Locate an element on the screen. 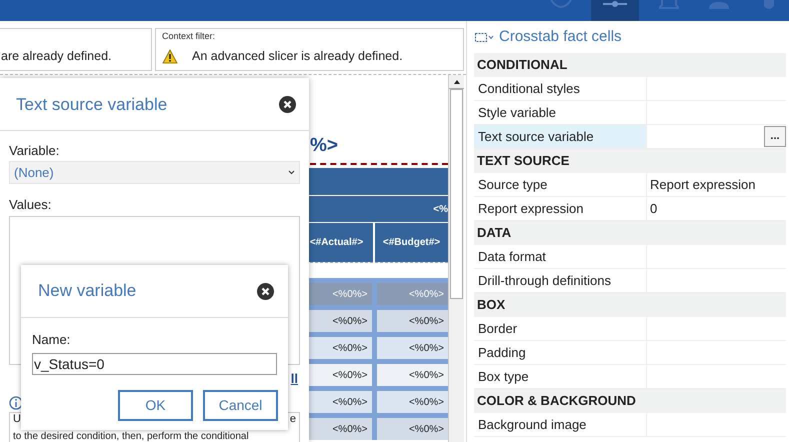 The width and height of the screenshot is (789, 442). help-text: U is located at coordinates (17, 419).